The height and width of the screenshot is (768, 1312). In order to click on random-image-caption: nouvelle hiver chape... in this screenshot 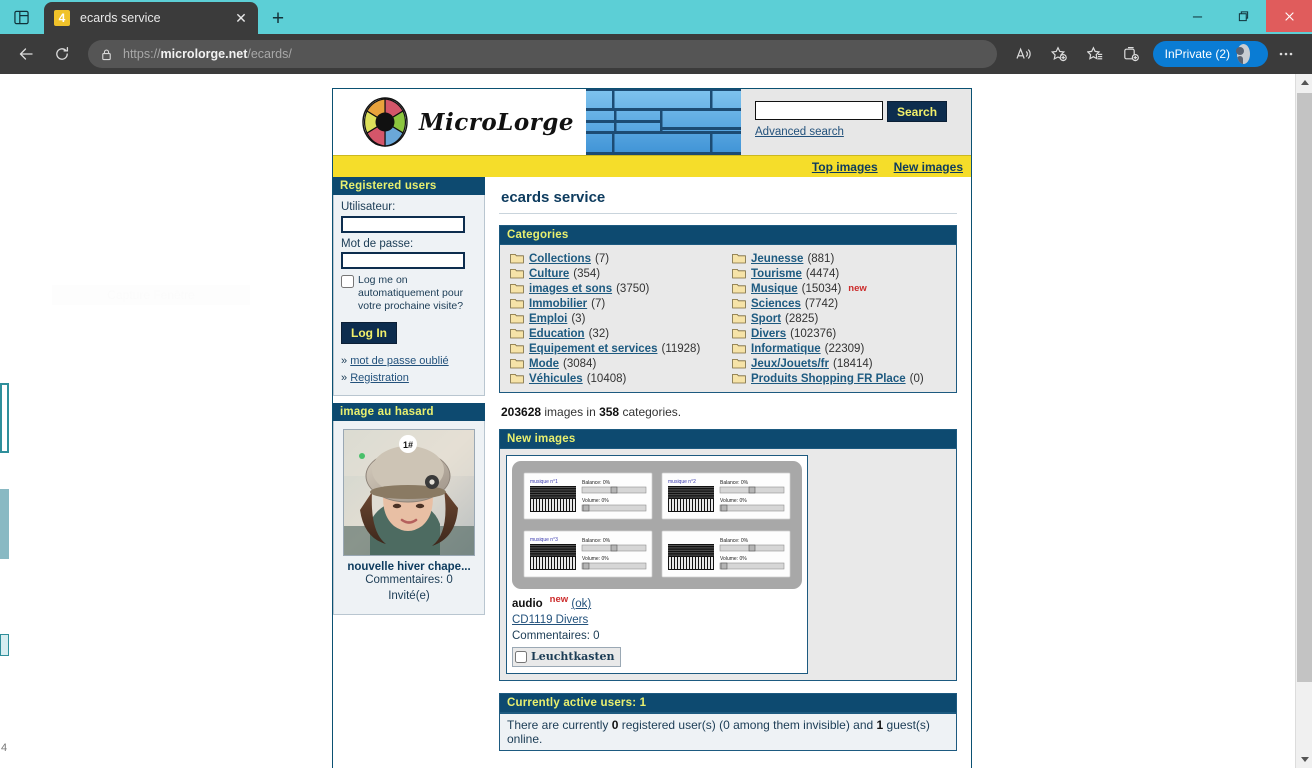, I will do `click(409, 567)`.